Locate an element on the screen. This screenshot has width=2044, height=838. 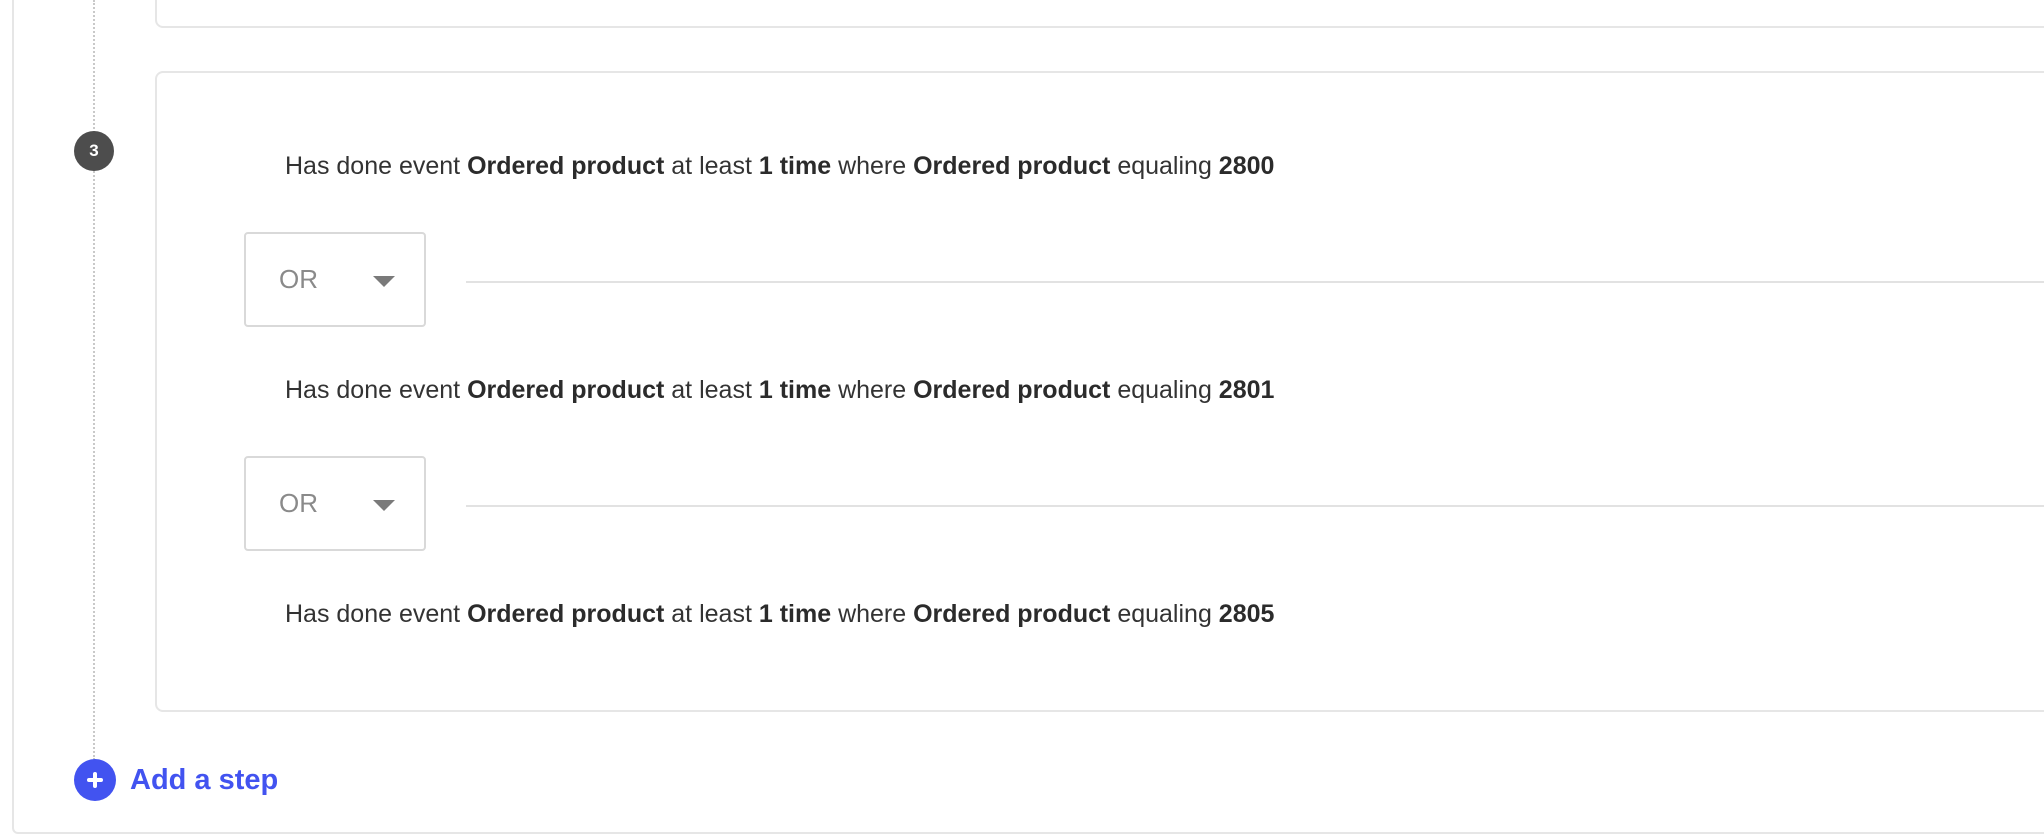
plus-circle-icon is located at coordinates (95, 780).